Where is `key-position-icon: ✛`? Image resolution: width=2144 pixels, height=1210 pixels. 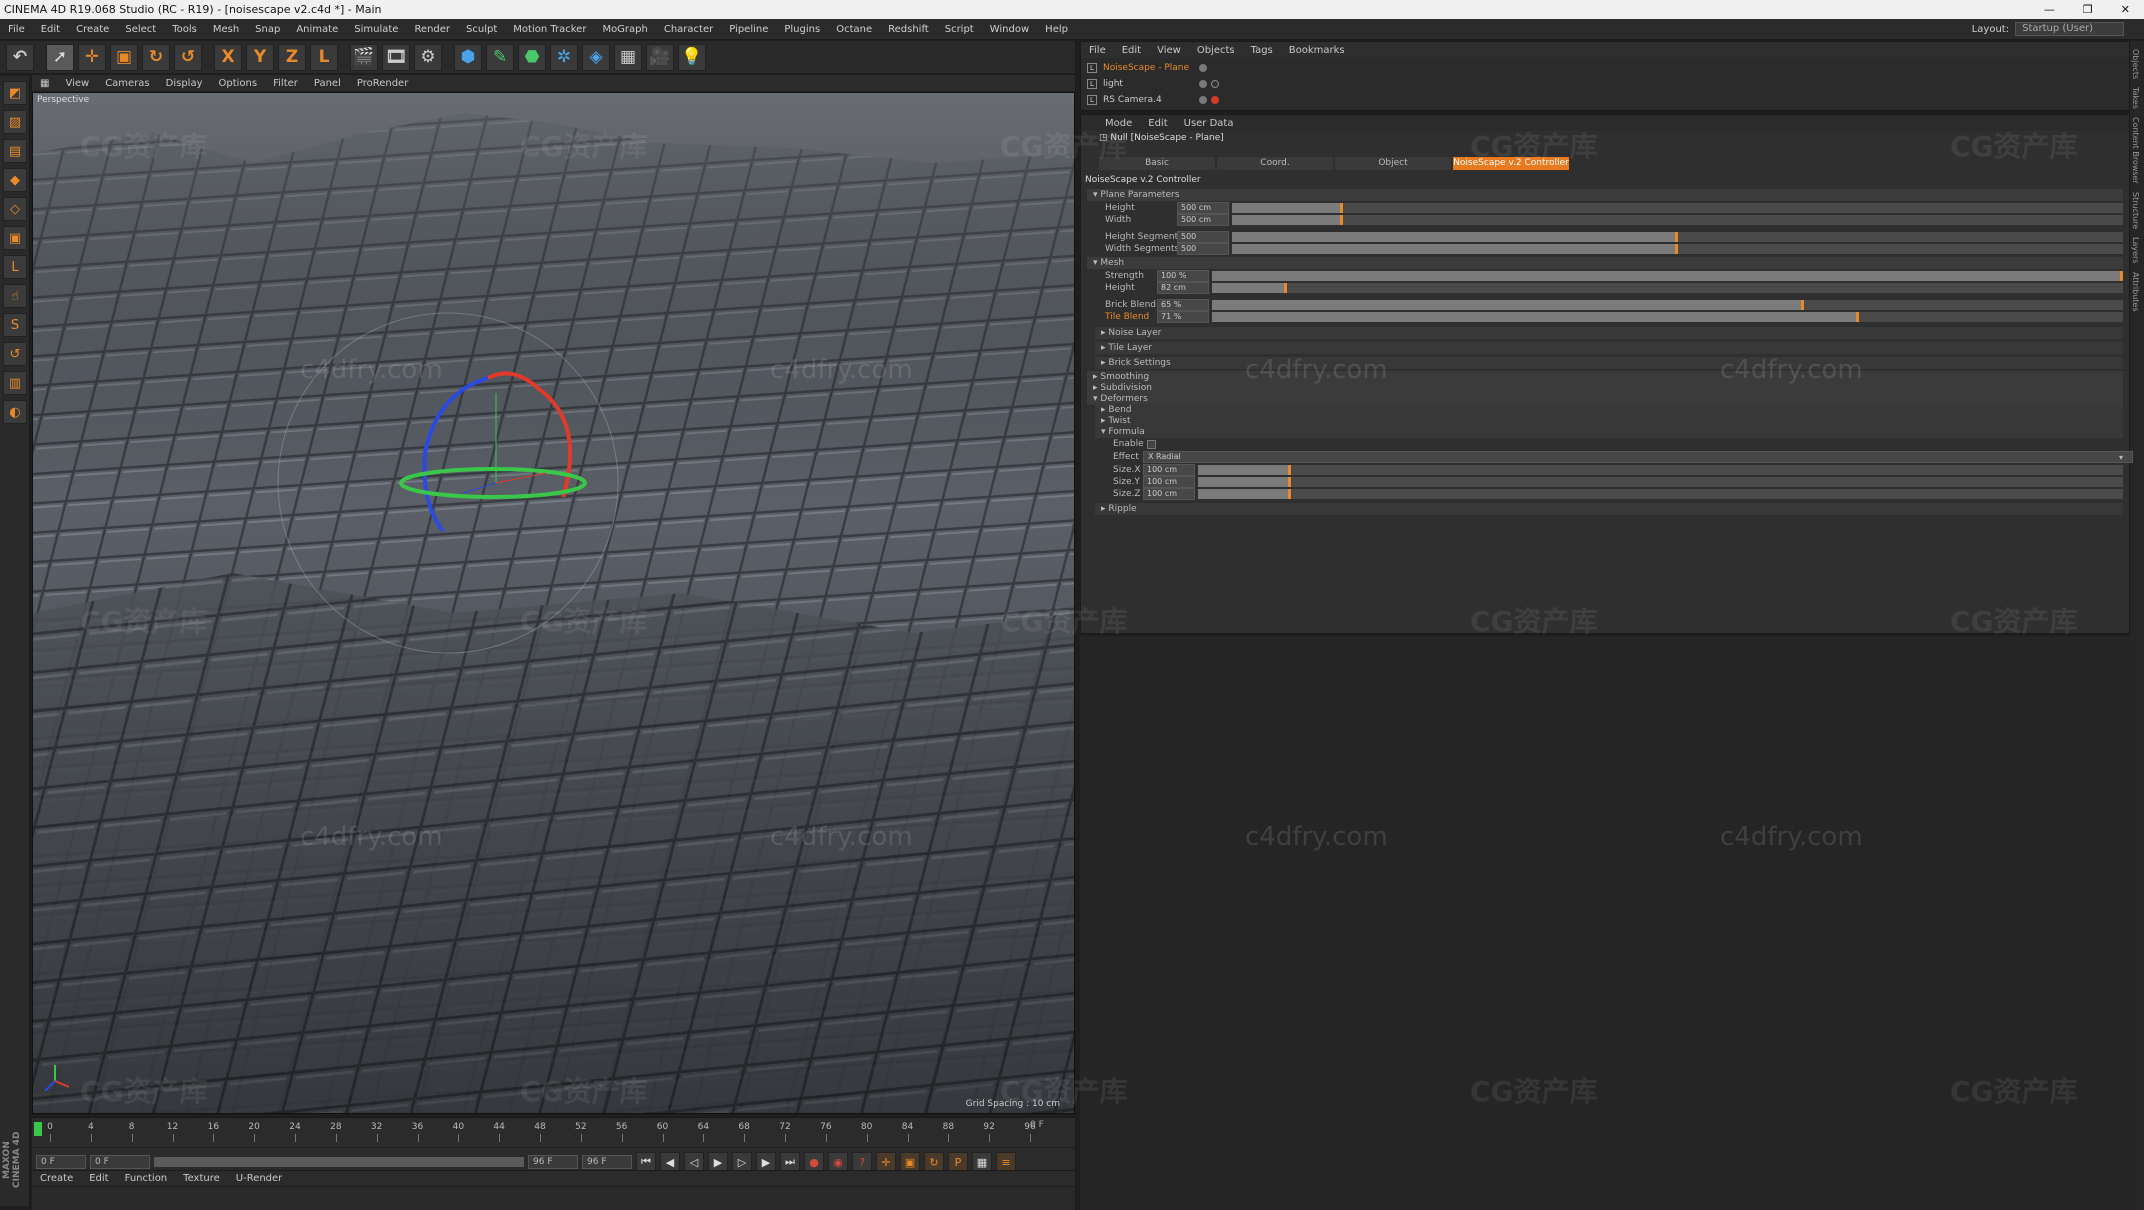 key-position-icon: ✛ is located at coordinates (886, 1162).